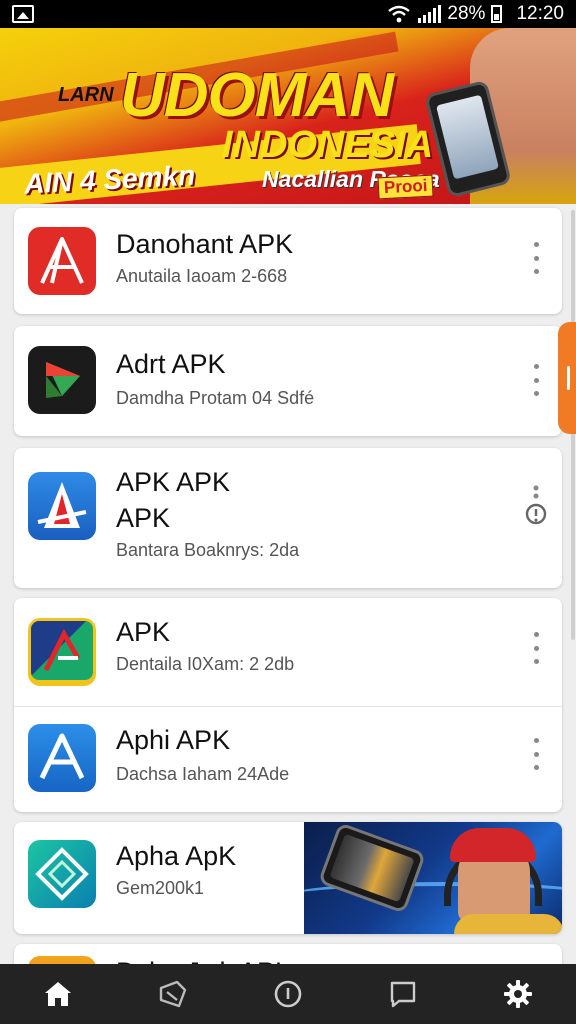 The image size is (576, 1024). I want to click on wifi-icon, so click(399, 14).